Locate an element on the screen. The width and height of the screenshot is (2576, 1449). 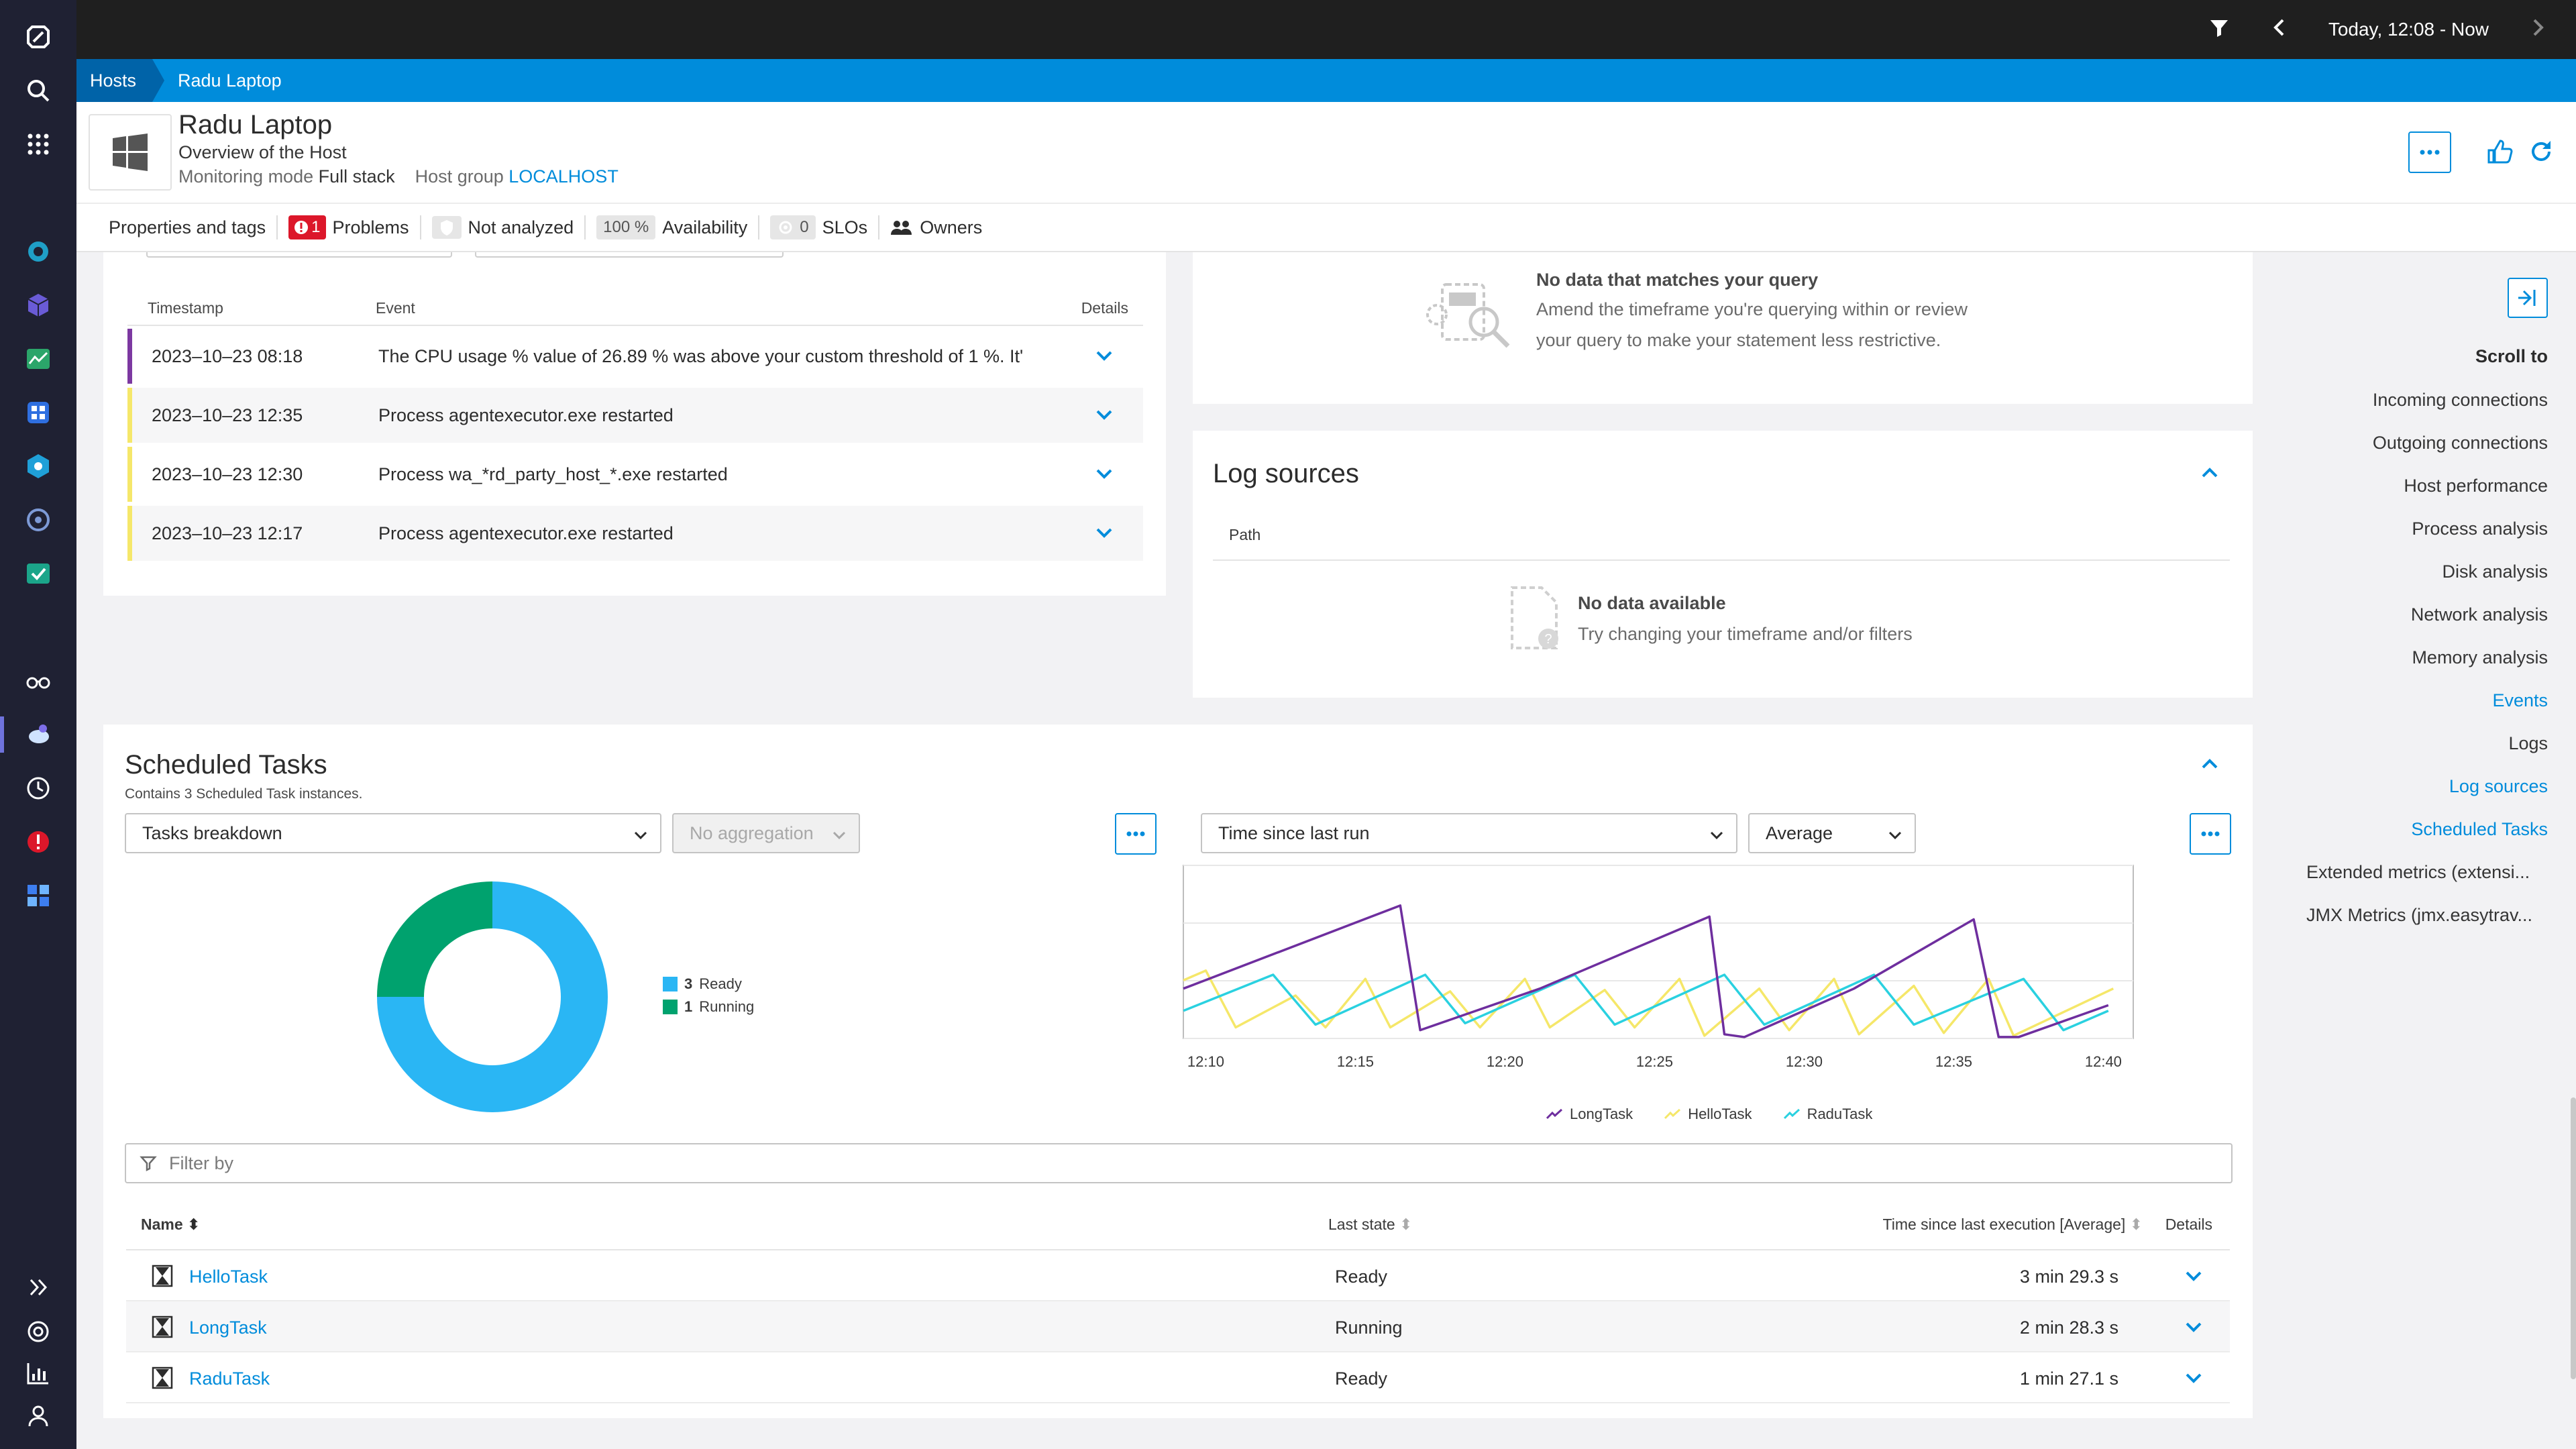
breadcrumb-hosts: Hosts is located at coordinates (120, 80).